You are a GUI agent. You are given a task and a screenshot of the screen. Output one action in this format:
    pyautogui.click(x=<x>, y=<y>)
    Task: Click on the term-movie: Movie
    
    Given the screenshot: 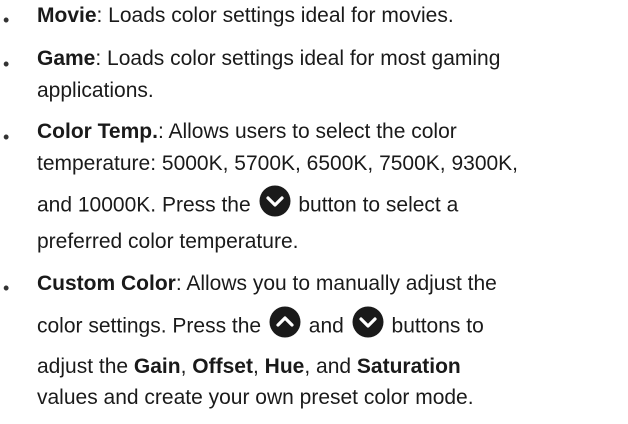 What is the action you would take?
    pyautogui.click(x=67, y=15)
    